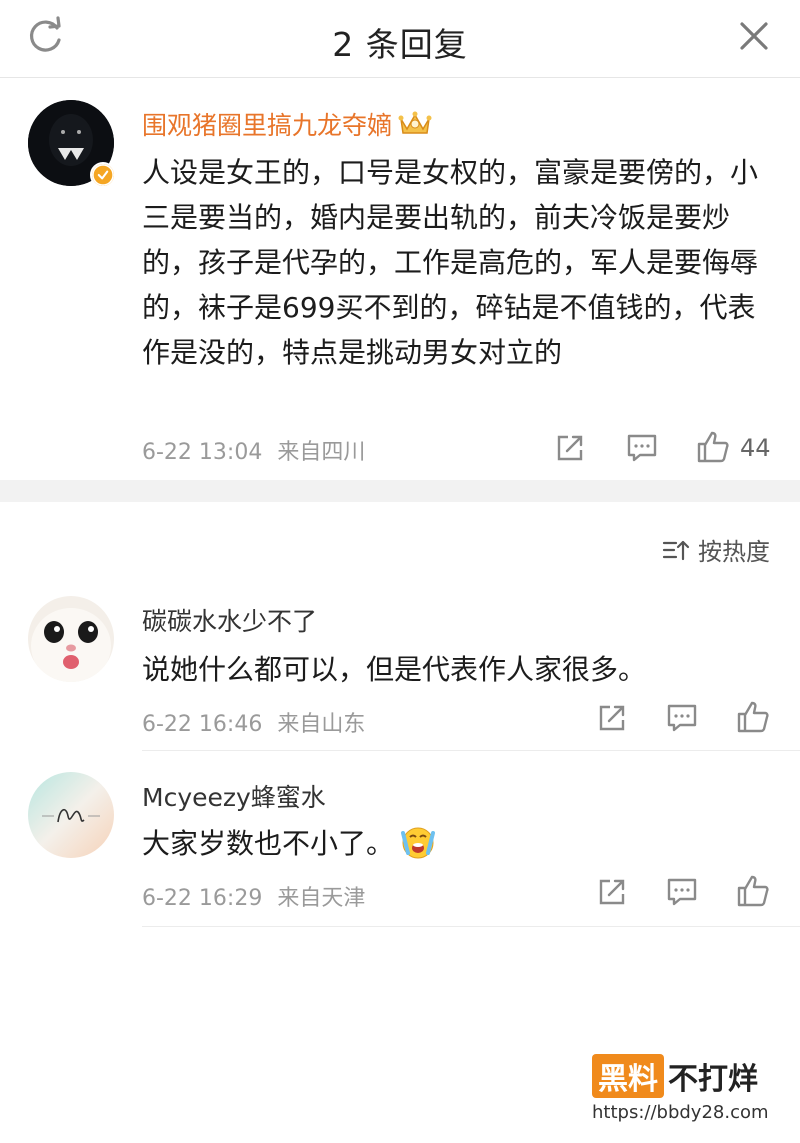 The image size is (800, 1143). What do you see at coordinates (628, 1076) in the screenshot?
I see `watermark-brand-box: 黑料` at bounding box center [628, 1076].